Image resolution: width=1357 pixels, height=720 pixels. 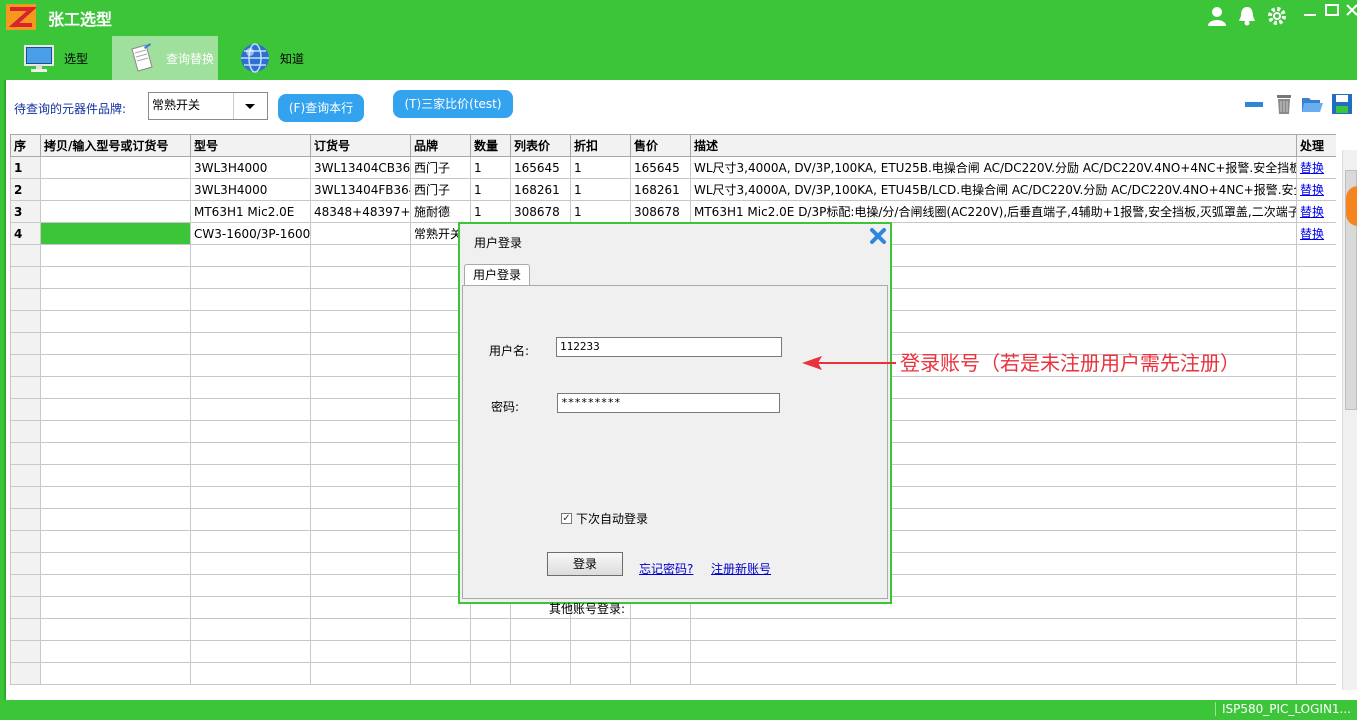 What do you see at coordinates (440, 167) in the screenshot?
I see `brand-cell: 西门子` at bounding box center [440, 167].